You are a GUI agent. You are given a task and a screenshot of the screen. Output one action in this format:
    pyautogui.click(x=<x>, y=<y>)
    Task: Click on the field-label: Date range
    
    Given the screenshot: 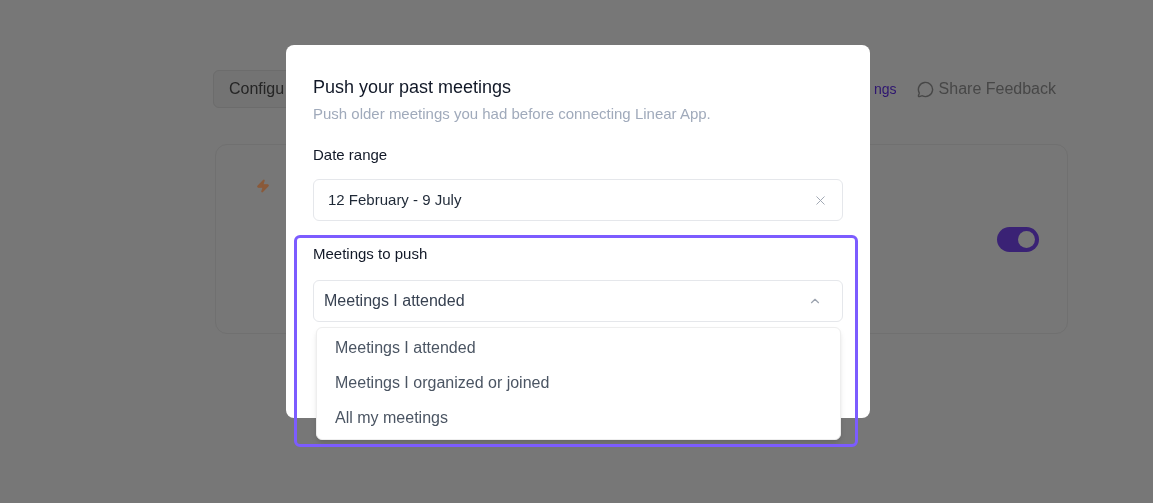 What is the action you would take?
    pyautogui.click(x=351, y=154)
    